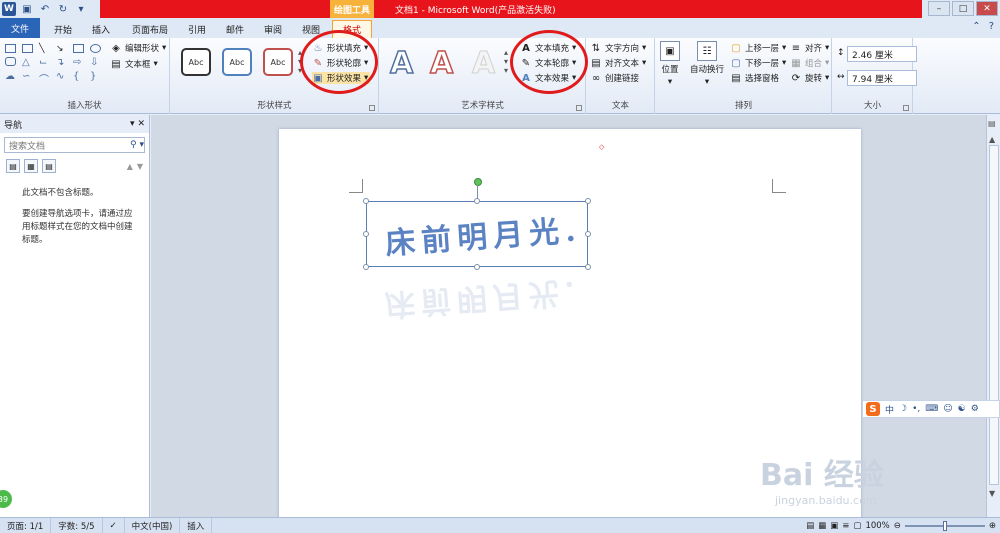 The height and width of the screenshot is (533, 1000). Describe the element at coordinates (845, 526) in the screenshot. I see `view-outline-icon: ≡` at that location.